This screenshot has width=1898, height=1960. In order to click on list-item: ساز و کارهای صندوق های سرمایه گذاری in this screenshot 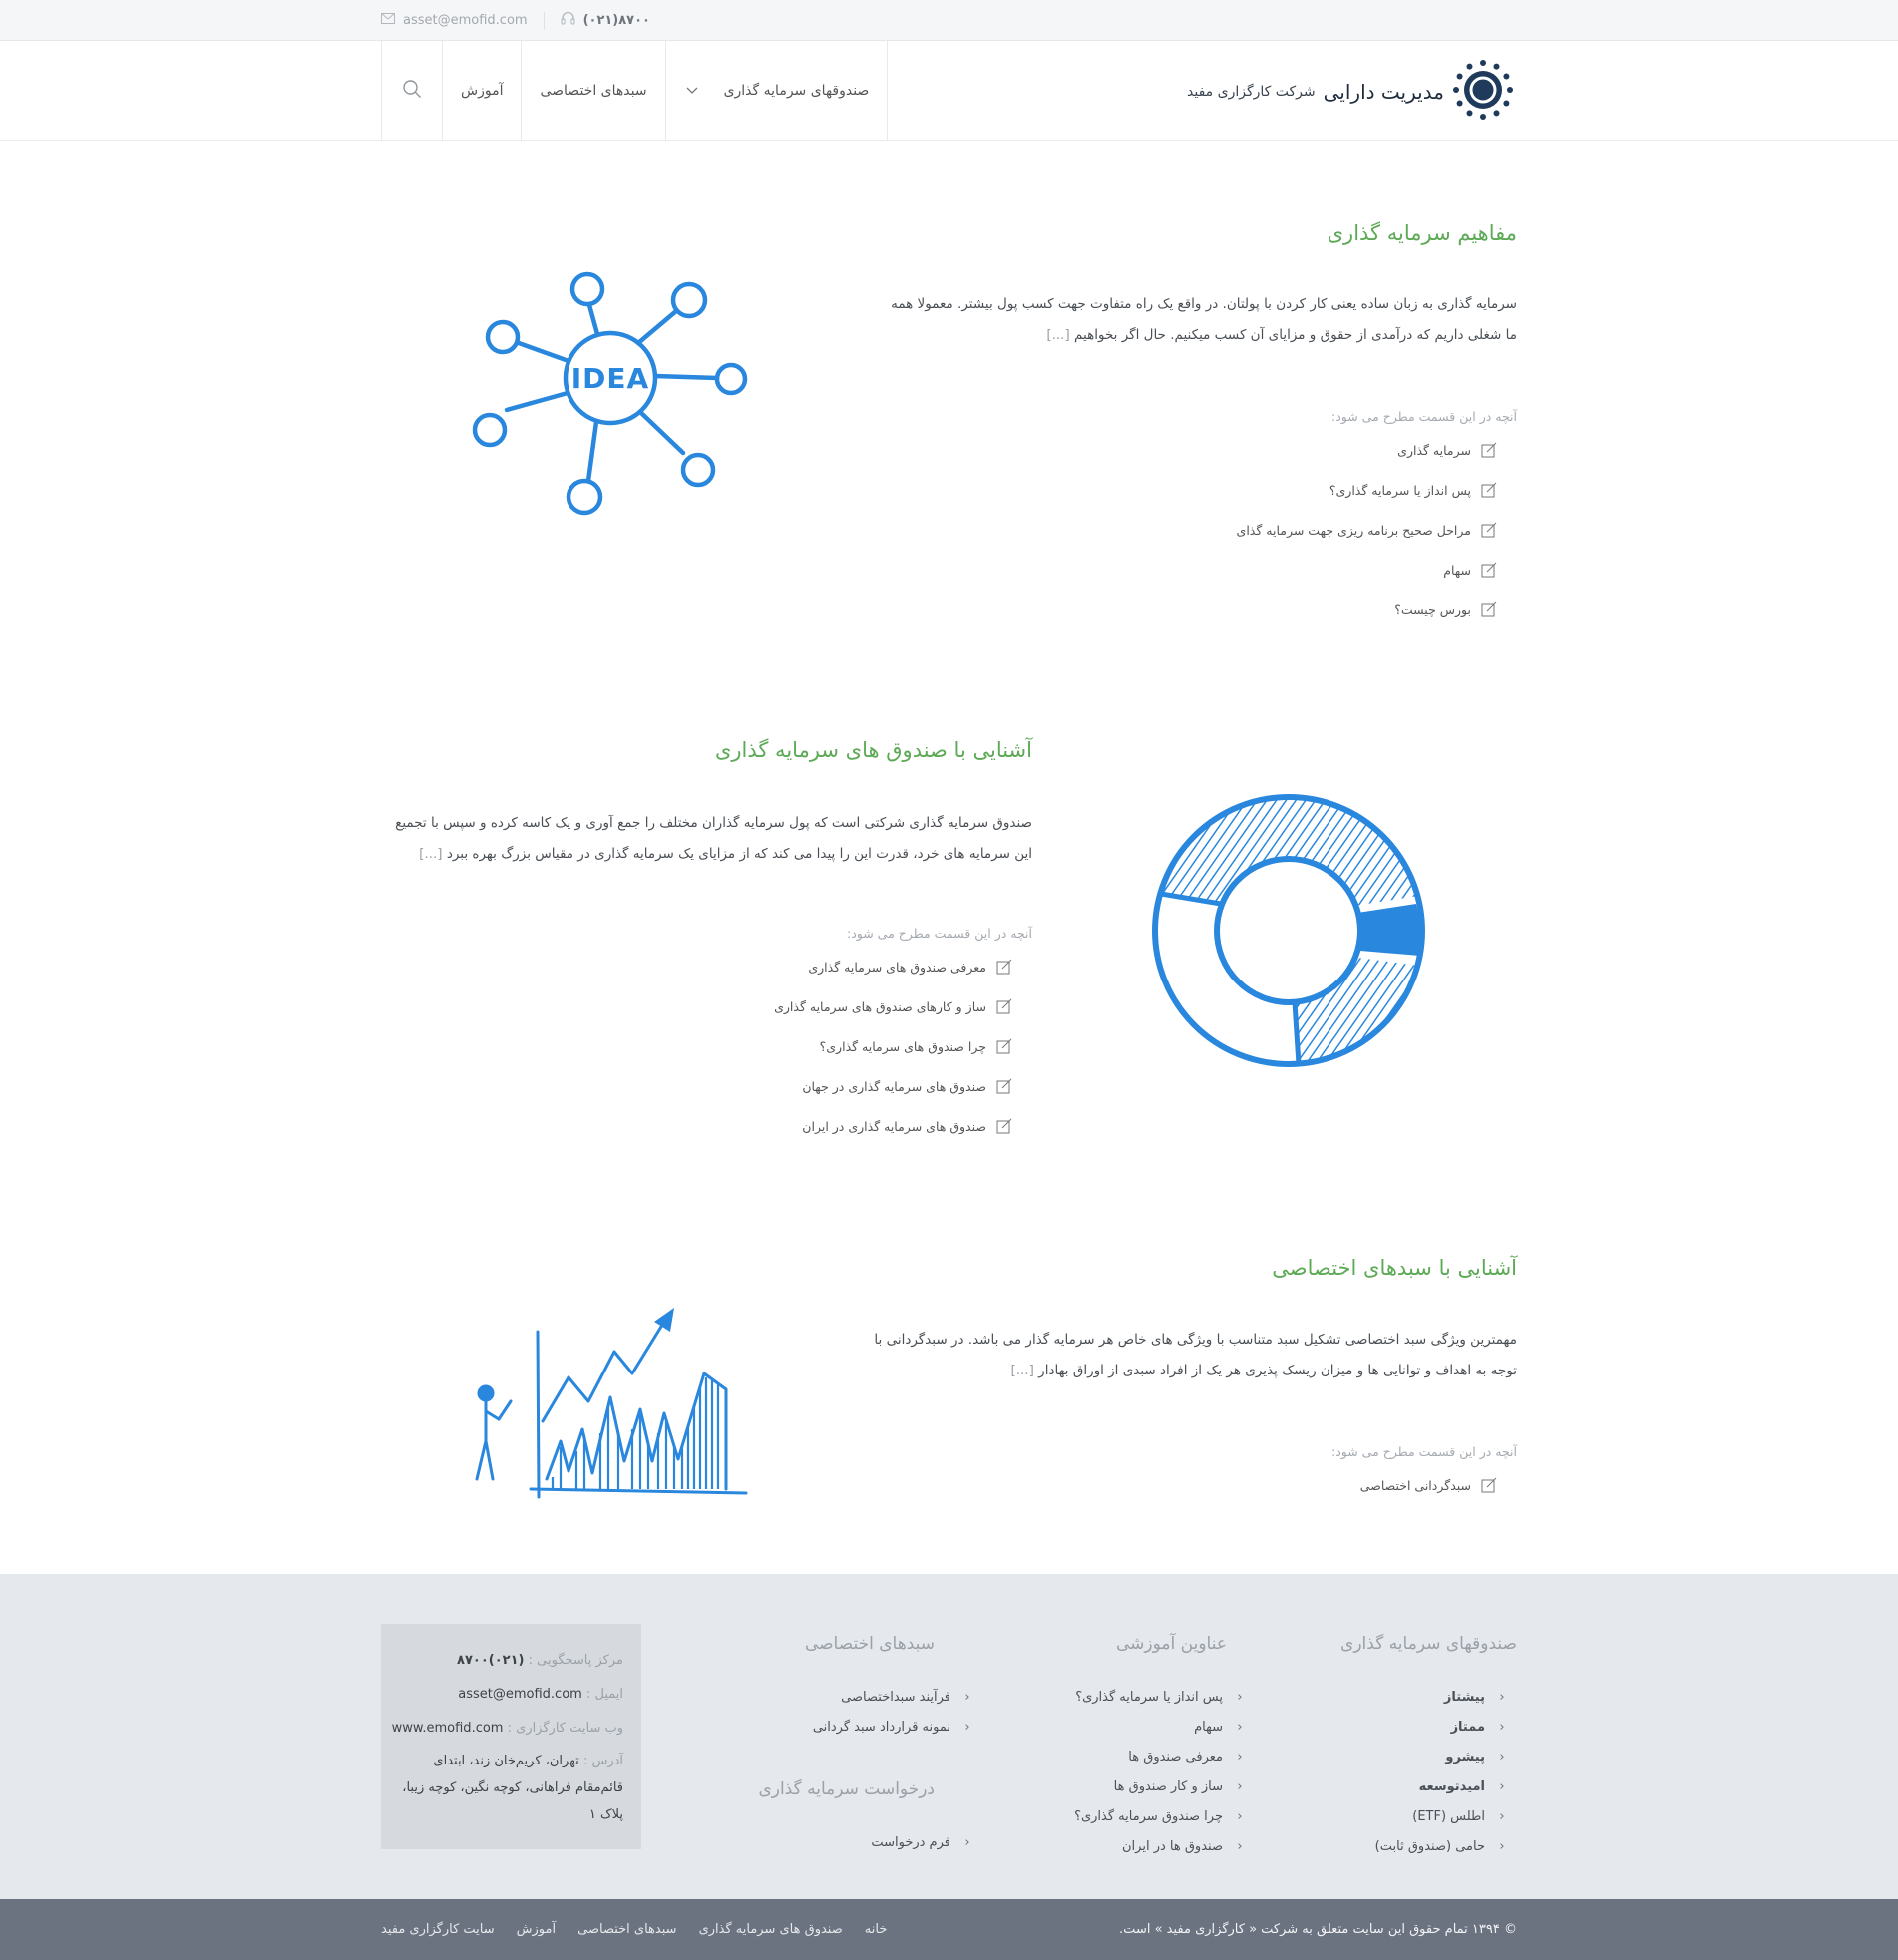, I will do `click(893, 1006)`.